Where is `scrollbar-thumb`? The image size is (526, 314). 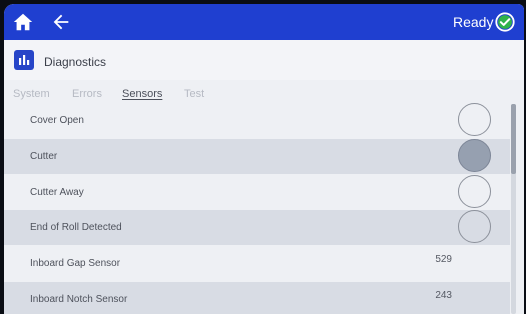
scrollbar-thumb is located at coordinates (513, 139).